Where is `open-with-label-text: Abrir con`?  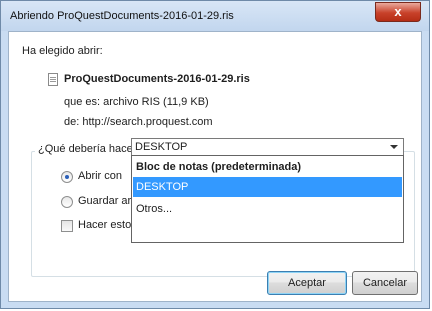
open-with-label-text: Abrir con is located at coordinates (100, 176).